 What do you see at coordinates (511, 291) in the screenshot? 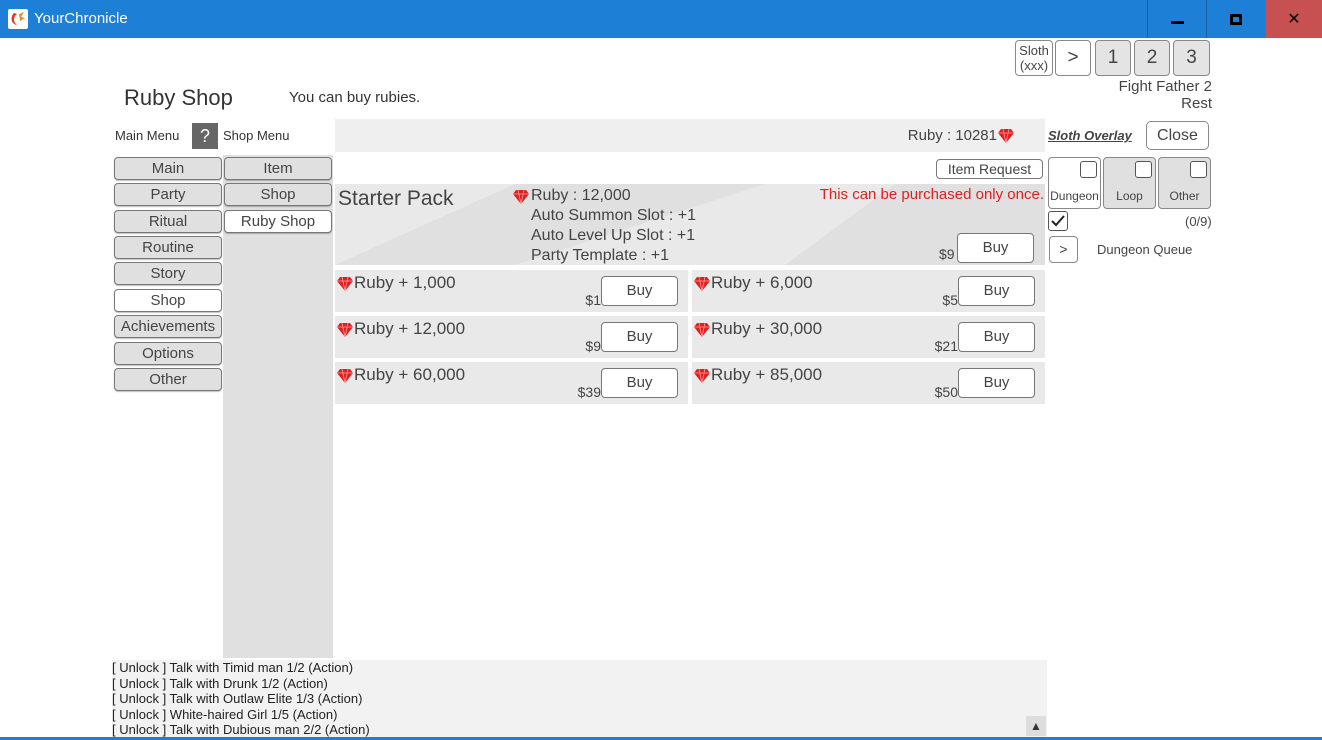
I see `ruby-package-card: Ruby + 1,000 $1 Buy` at bounding box center [511, 291].